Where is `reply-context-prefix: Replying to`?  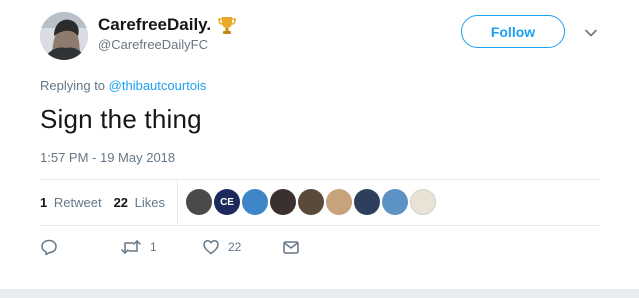 reply-context-prefix: Replying to is located at coordinates (73, 85).